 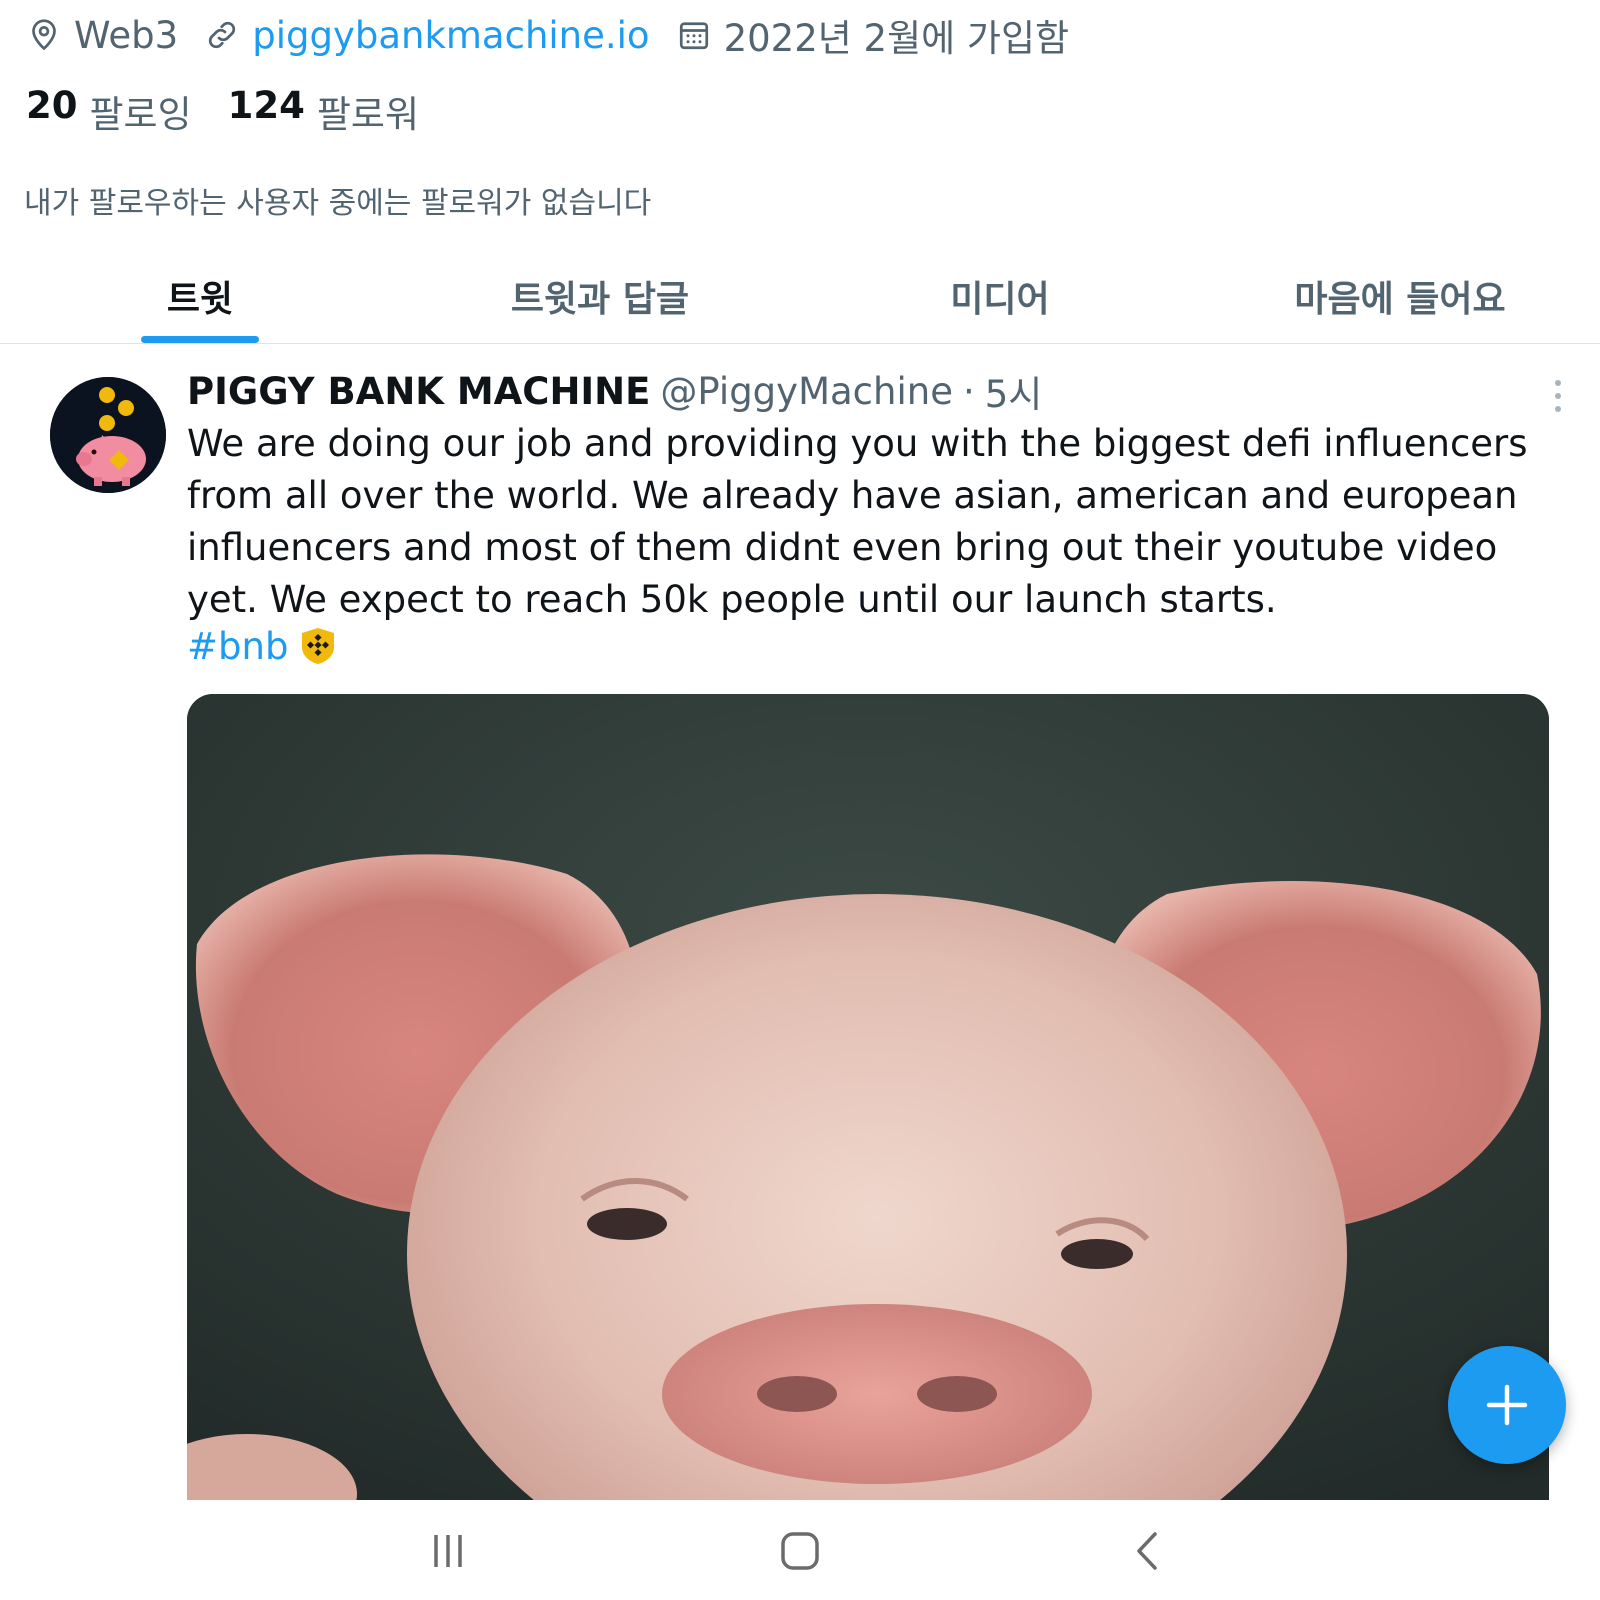 What do you see at coordinates (693, 36) in the screenshot?
I see `calendar-icon` at bounding box center [693, 36].